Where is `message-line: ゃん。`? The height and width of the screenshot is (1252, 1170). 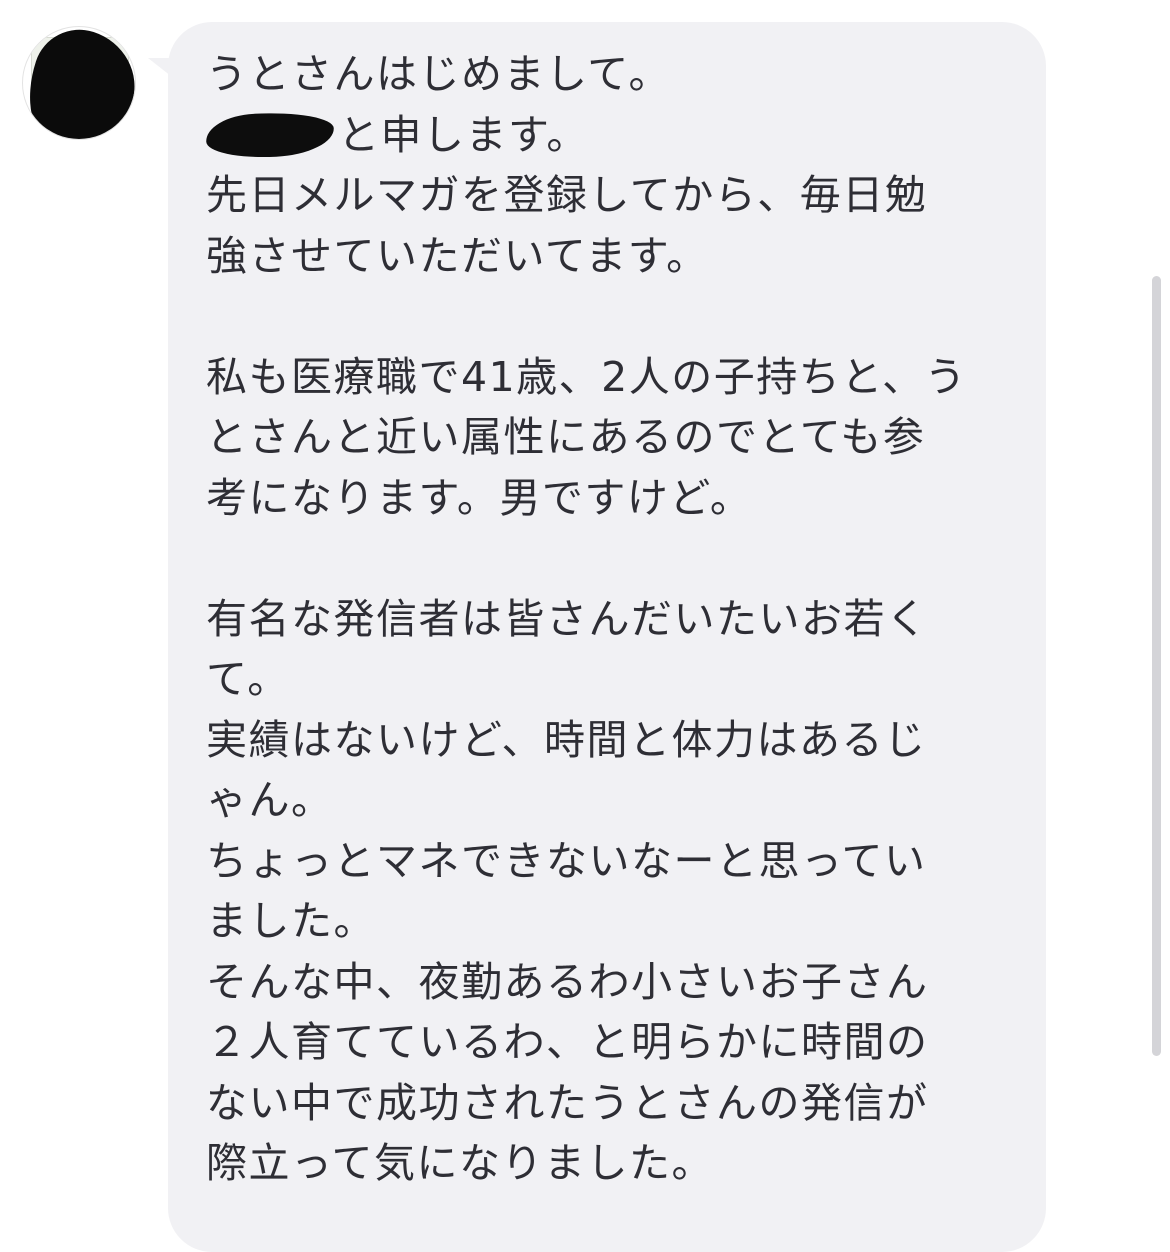 message-line: ゃん。 is located at coordinates (270, 800).